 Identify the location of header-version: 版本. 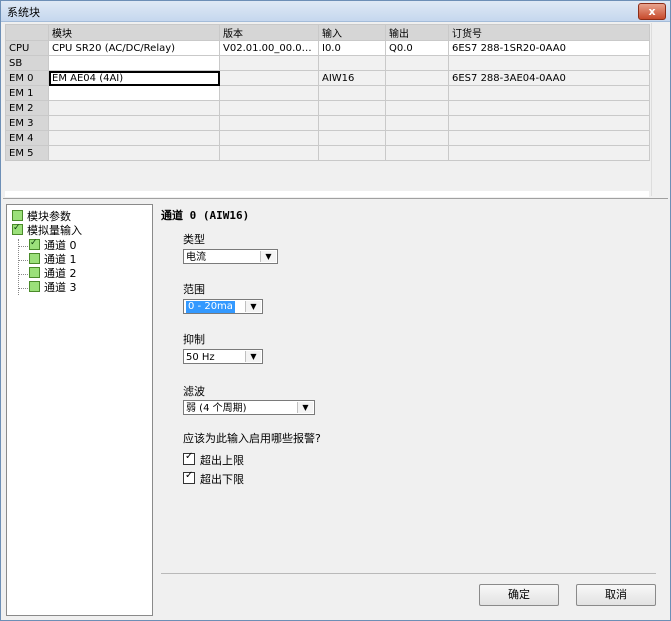
(269, 32).